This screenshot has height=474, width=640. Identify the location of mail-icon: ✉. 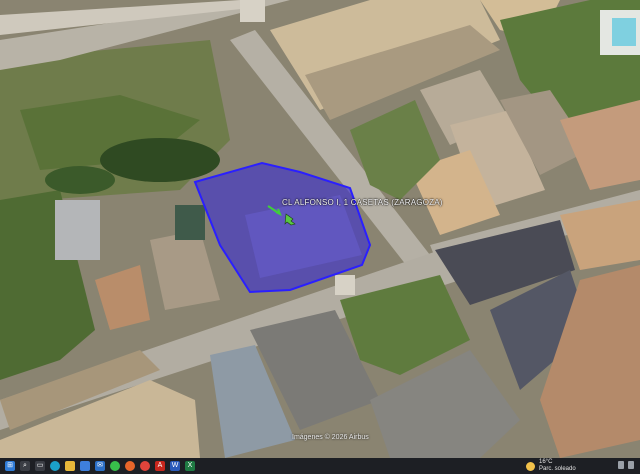
(100, 466).